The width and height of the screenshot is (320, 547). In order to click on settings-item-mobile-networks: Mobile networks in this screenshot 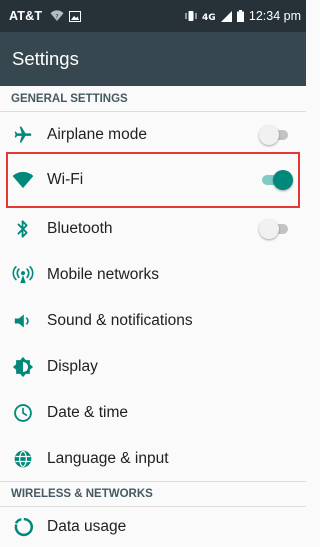, I will do `click(153, 275)`.